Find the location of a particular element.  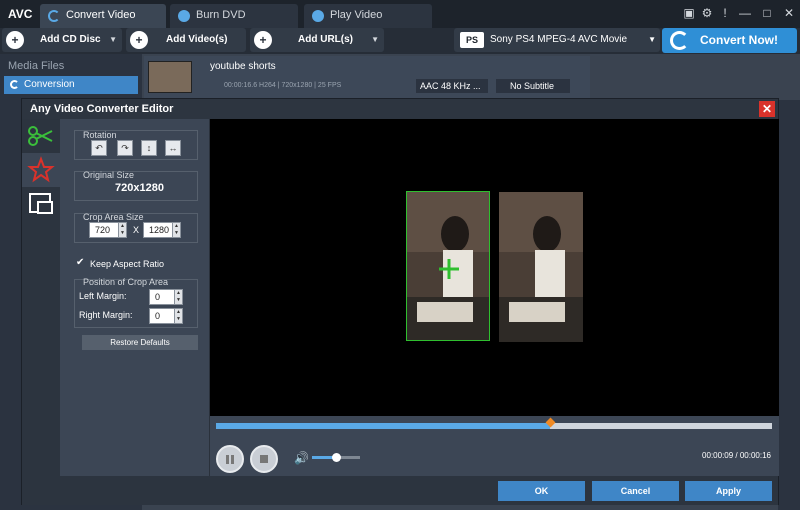

editor-tool-tabs is located at coordinates (41, 297).